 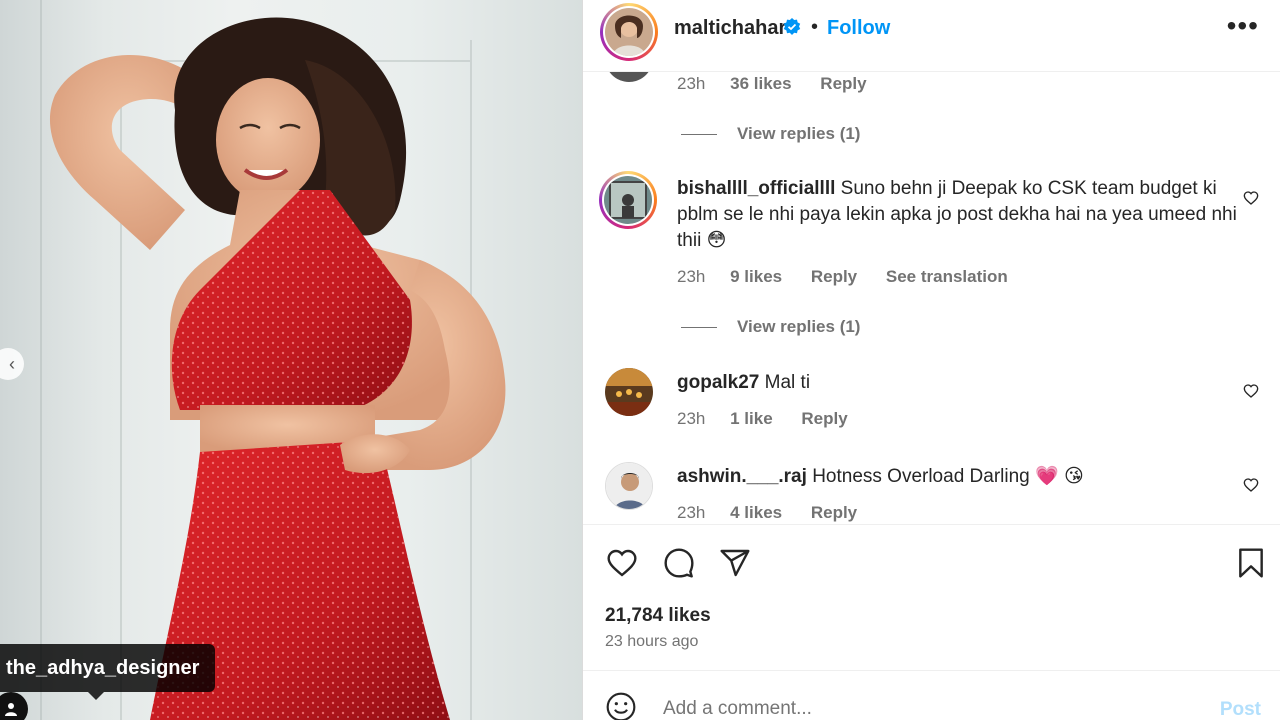 I want to click on post-actions: 21,784 likes 23 hours ago, so click(x=931, y=587).